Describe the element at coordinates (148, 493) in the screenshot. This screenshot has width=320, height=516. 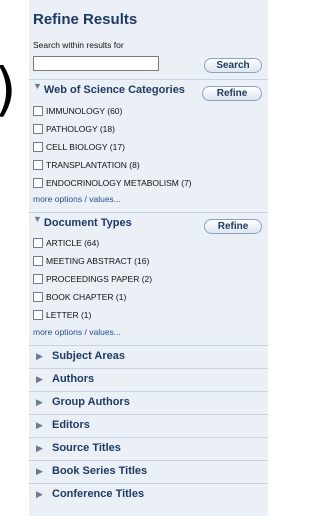
I see `collapsed-section-conference-titles: ▶ Conference Titles` at that location.